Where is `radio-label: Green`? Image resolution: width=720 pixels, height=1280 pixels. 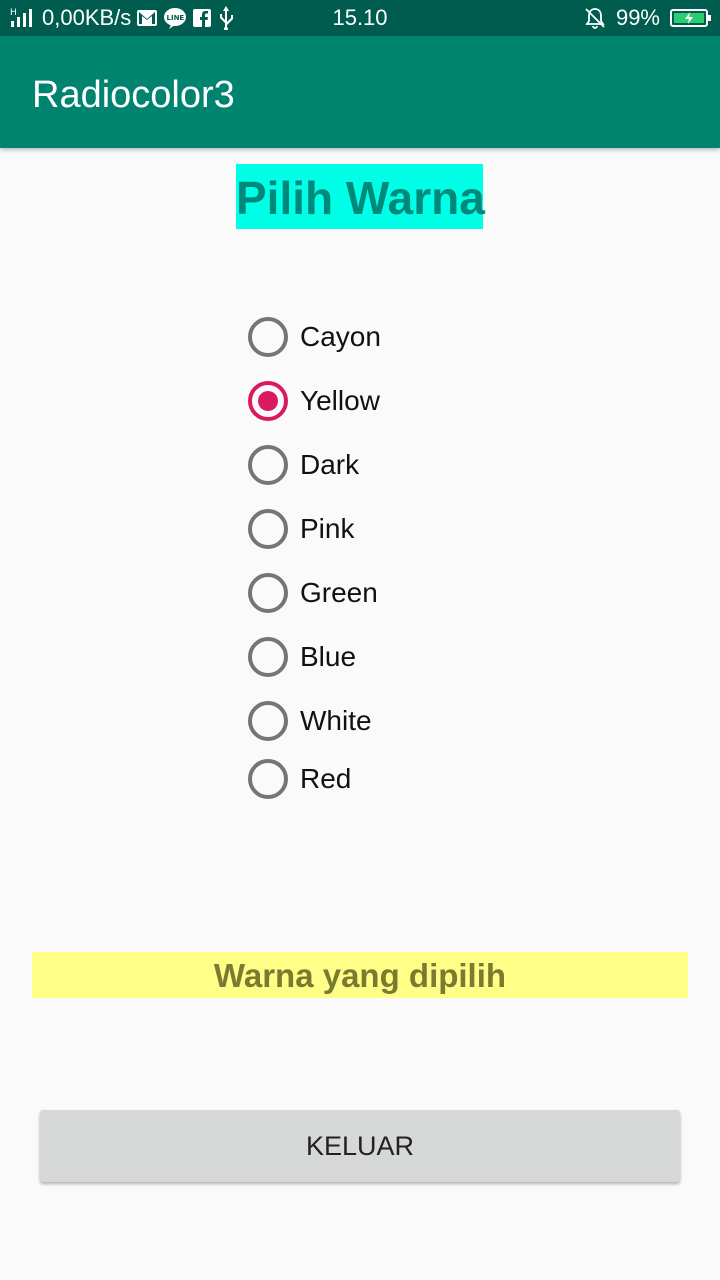 radio-label: Green is located at coordinates (339, 592).